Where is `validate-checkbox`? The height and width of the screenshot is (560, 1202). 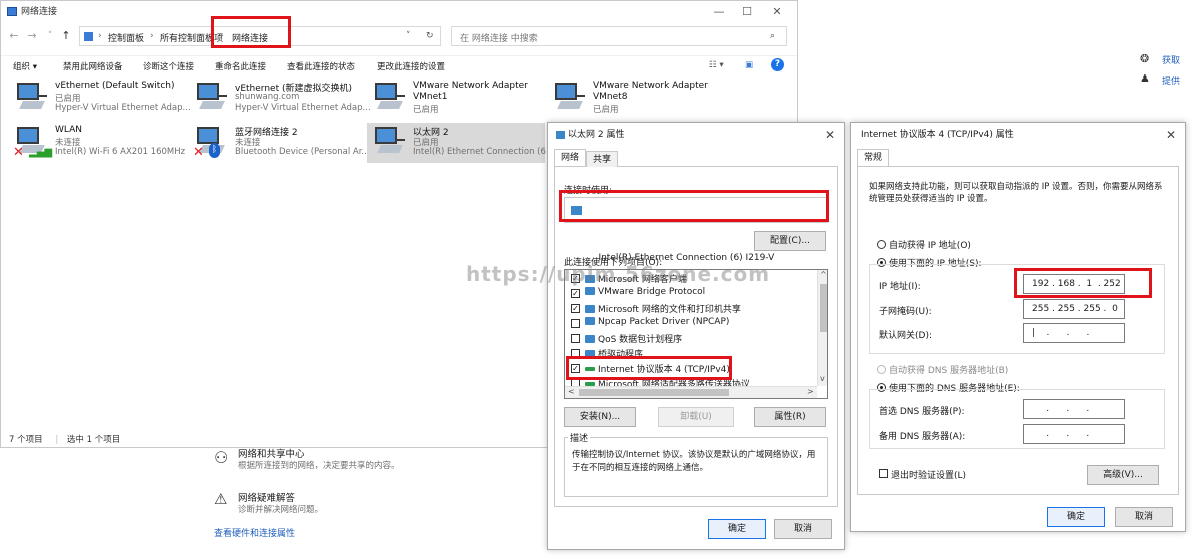 validate-checkbox is located at coordinates (883, 473).